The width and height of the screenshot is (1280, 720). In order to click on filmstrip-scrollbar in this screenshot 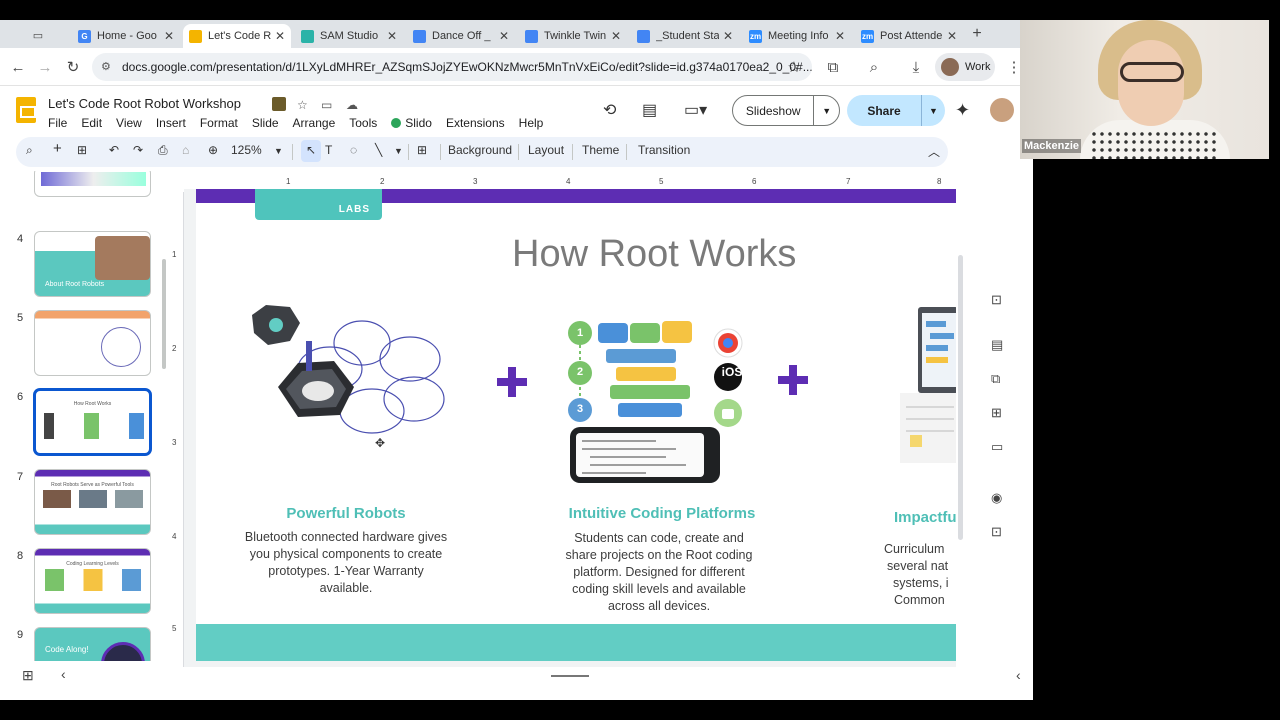, I will do `click(164, 314)`.